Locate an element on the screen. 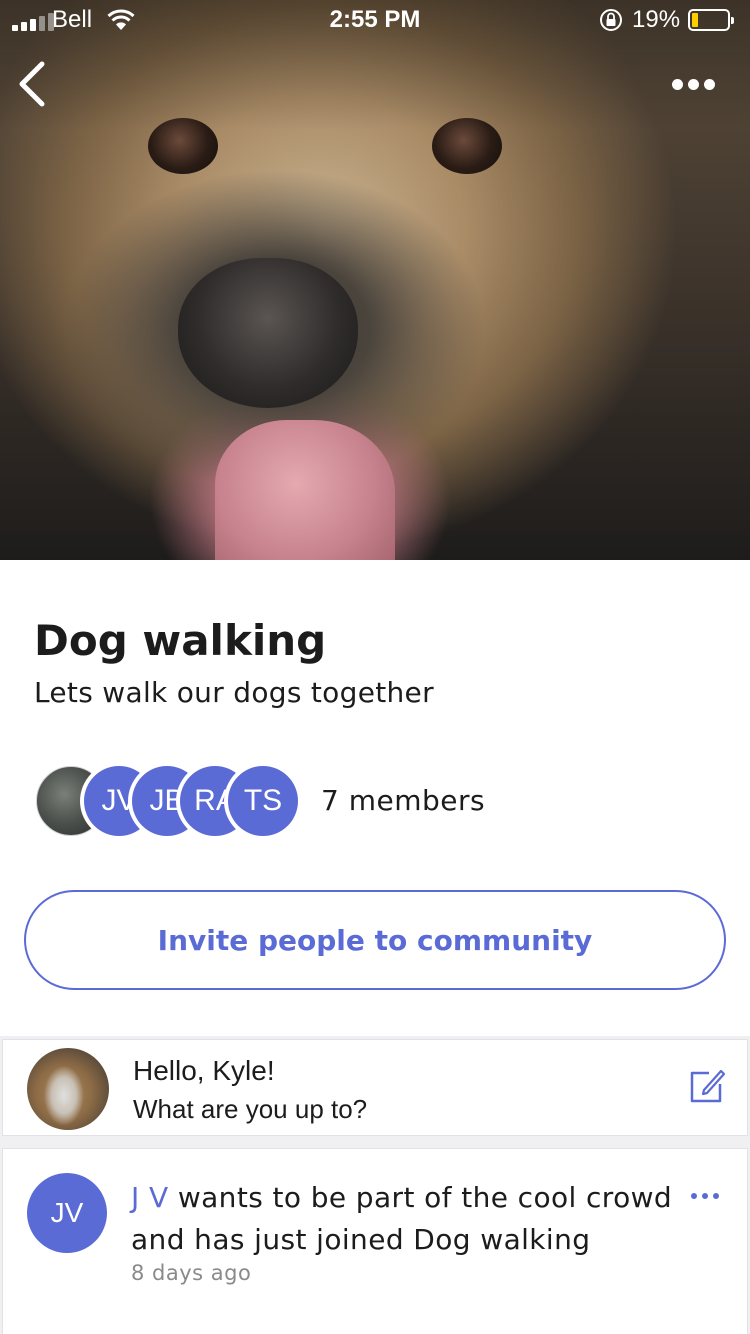 The width and height of the screenshot is (750, 1334). more-options-button is located at coordinates (697, 84).